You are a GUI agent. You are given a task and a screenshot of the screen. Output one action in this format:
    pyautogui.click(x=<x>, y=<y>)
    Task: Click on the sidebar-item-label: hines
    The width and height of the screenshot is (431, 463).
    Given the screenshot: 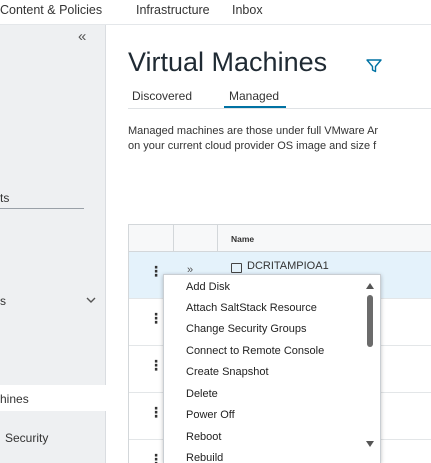 What is the action you would take?
    pyautogui.click(x=14, y=399)
    